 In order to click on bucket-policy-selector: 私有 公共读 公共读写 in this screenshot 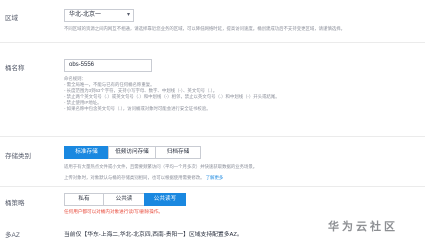, I will do `click(125, 199)`.